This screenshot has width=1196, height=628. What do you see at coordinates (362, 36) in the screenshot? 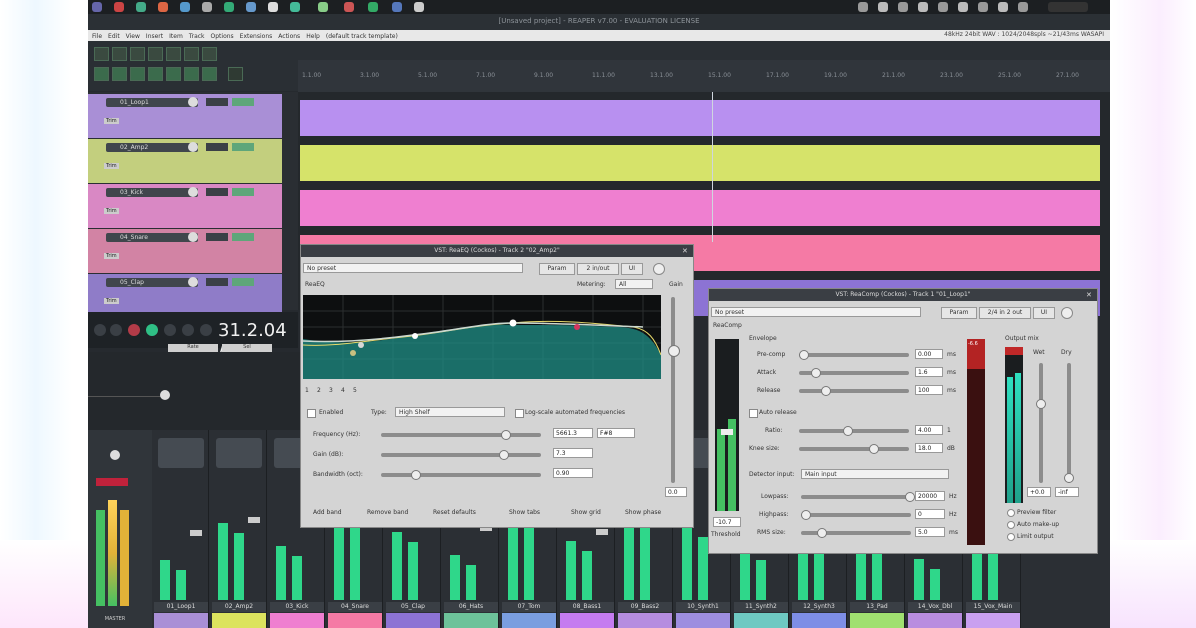
I see `menu-item: (default track template)` at bounding box center [362, 36].